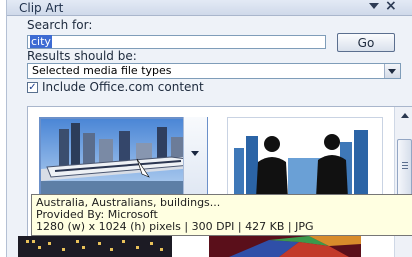 Image resolution: width=412 pixels, height=257 pixels. Describe the element at coordinates (123, 157) in the screenshot. I see `city-train-image` at that location.